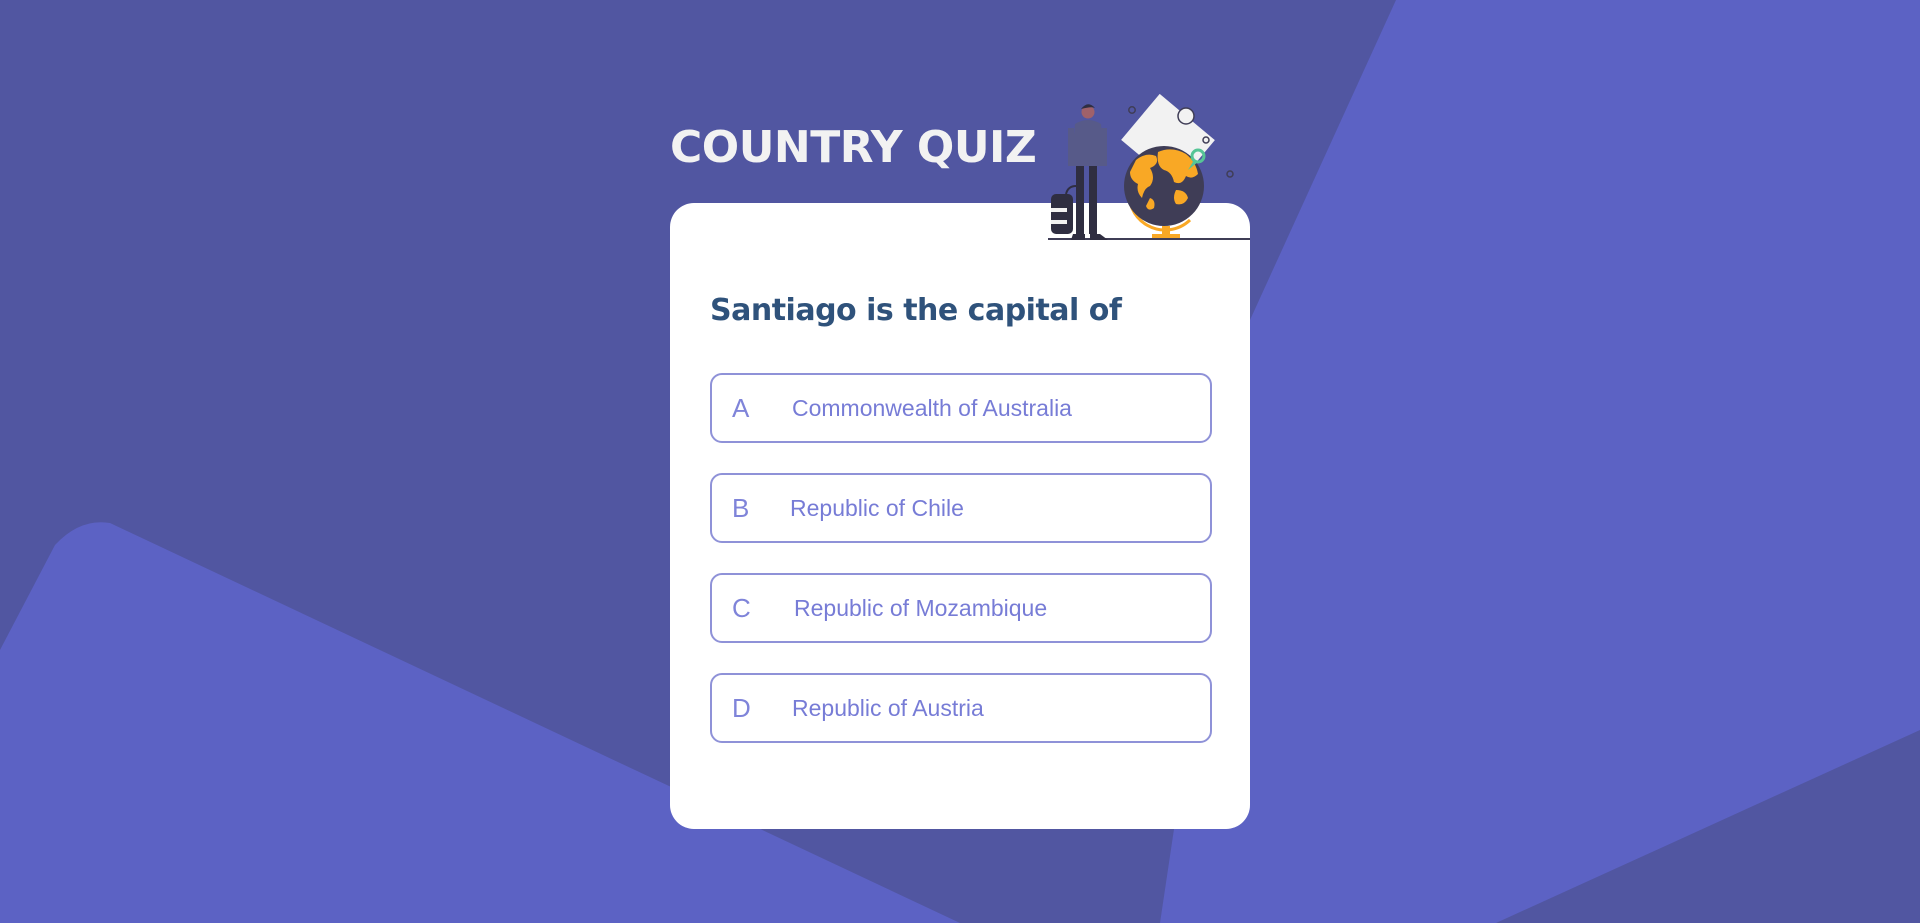 The width and height of the screenshot is (1920, 923). Describe the element at coordinates (921, 608) in the screenshot. I see `option-c-label: Republic of Mozambique` at that location.